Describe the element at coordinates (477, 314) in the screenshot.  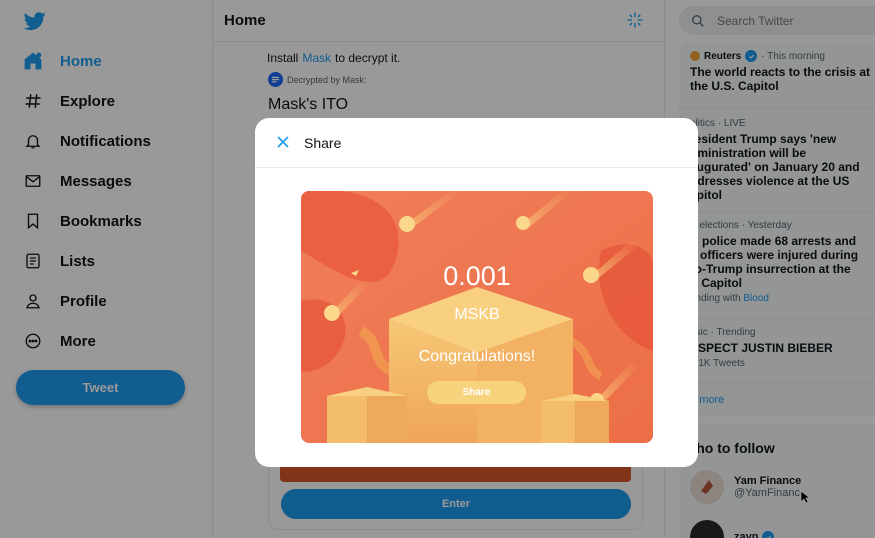
I see `red-packet-token: MSKB` at that location.